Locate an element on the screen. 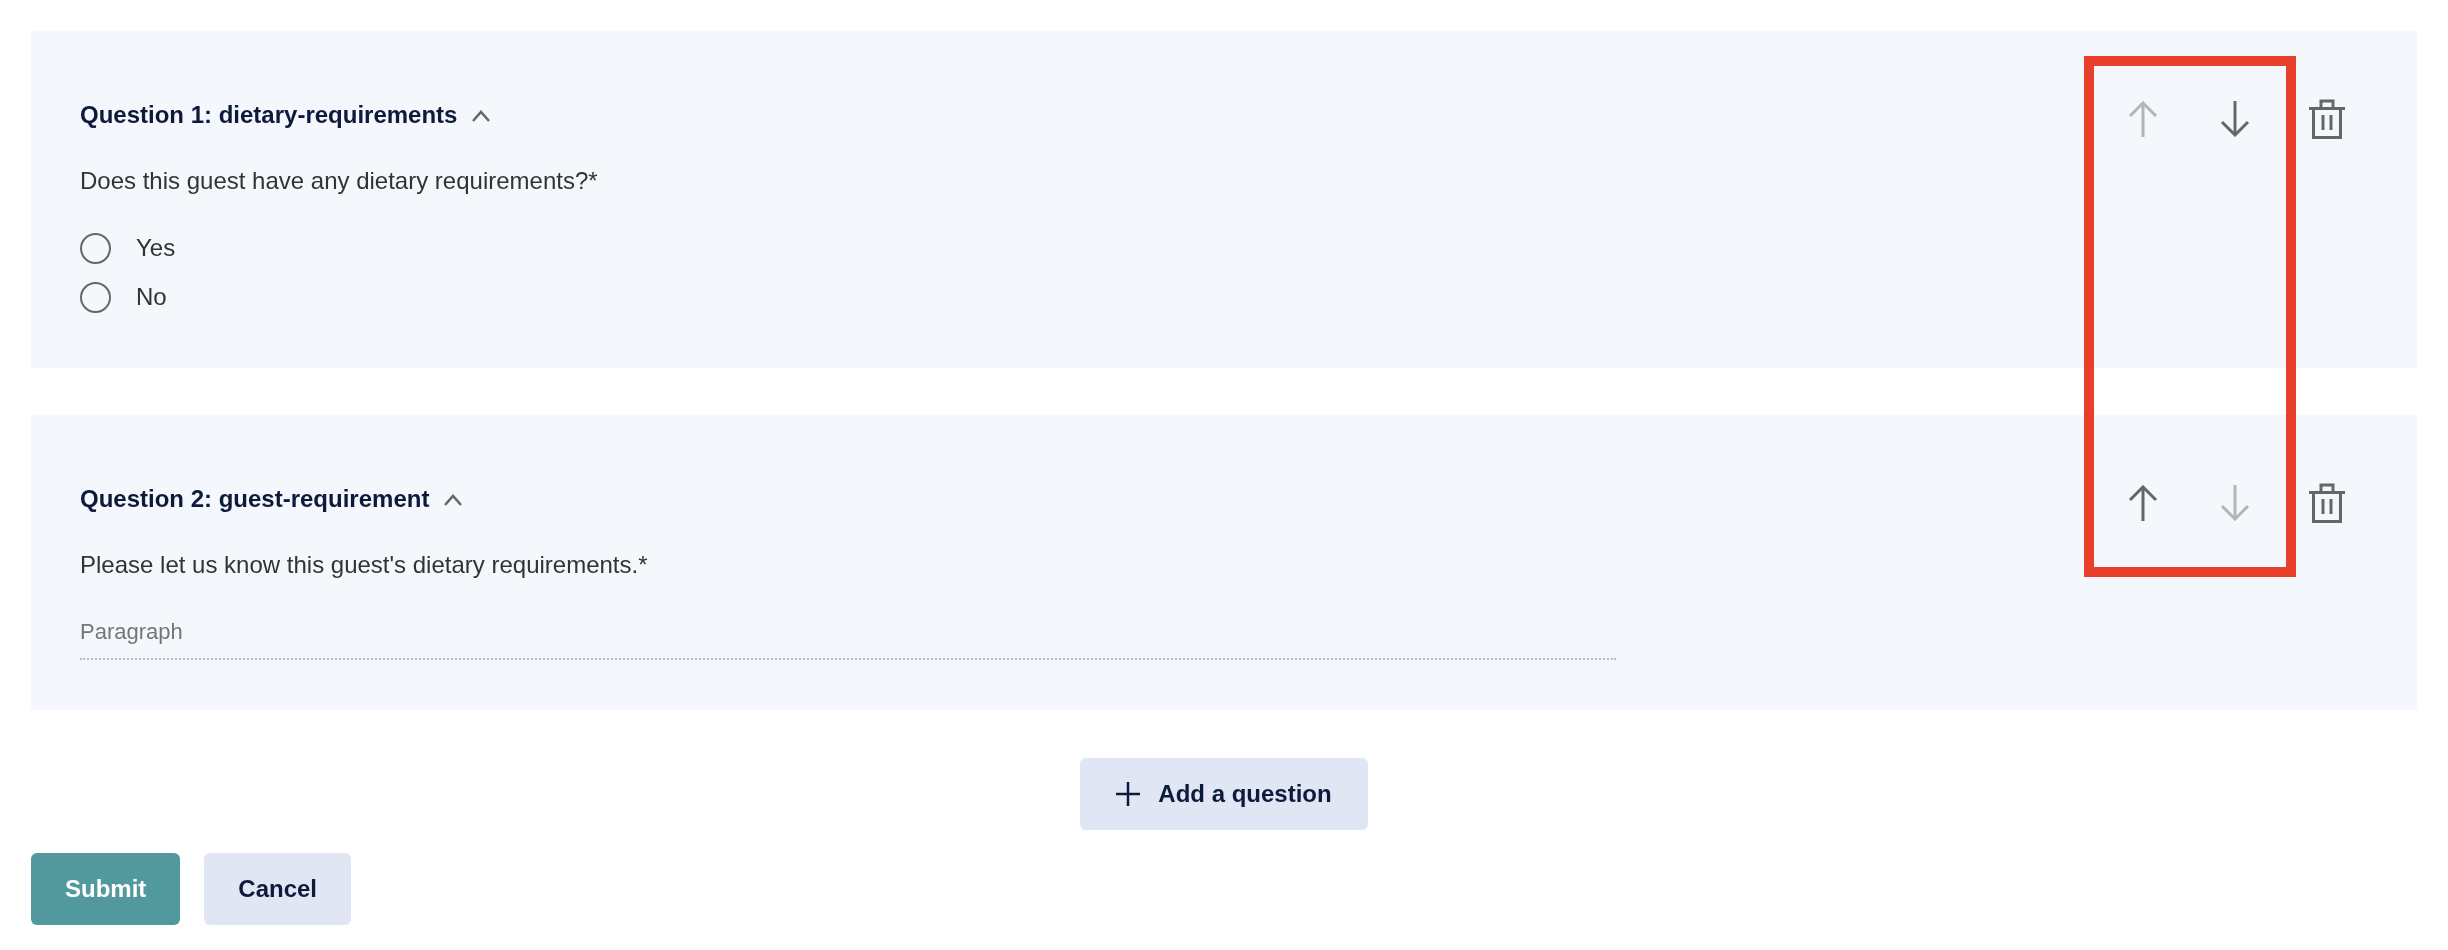 This screenshot has height=950, width=2448. question-title: Question 2: guest-requirement is located at coordinates (255, 499).